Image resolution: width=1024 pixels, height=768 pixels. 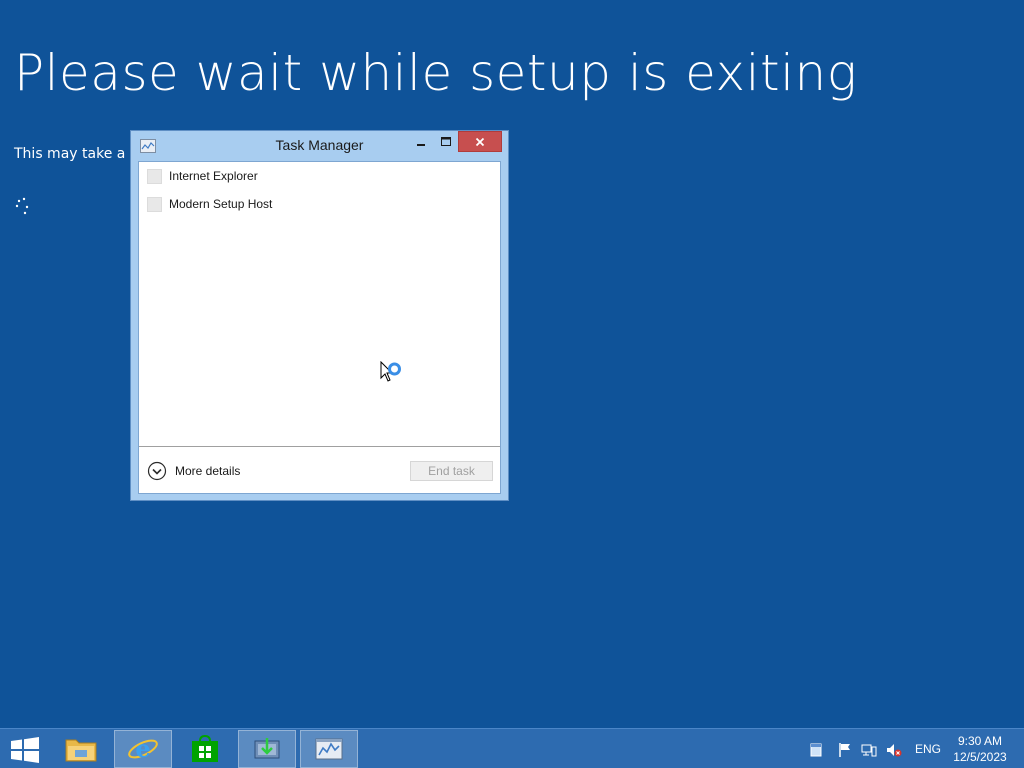 What do you see at coordinates (894, 750) in the screenshot?
I see `volume-muted-icon` at bounding box center [894, 750].